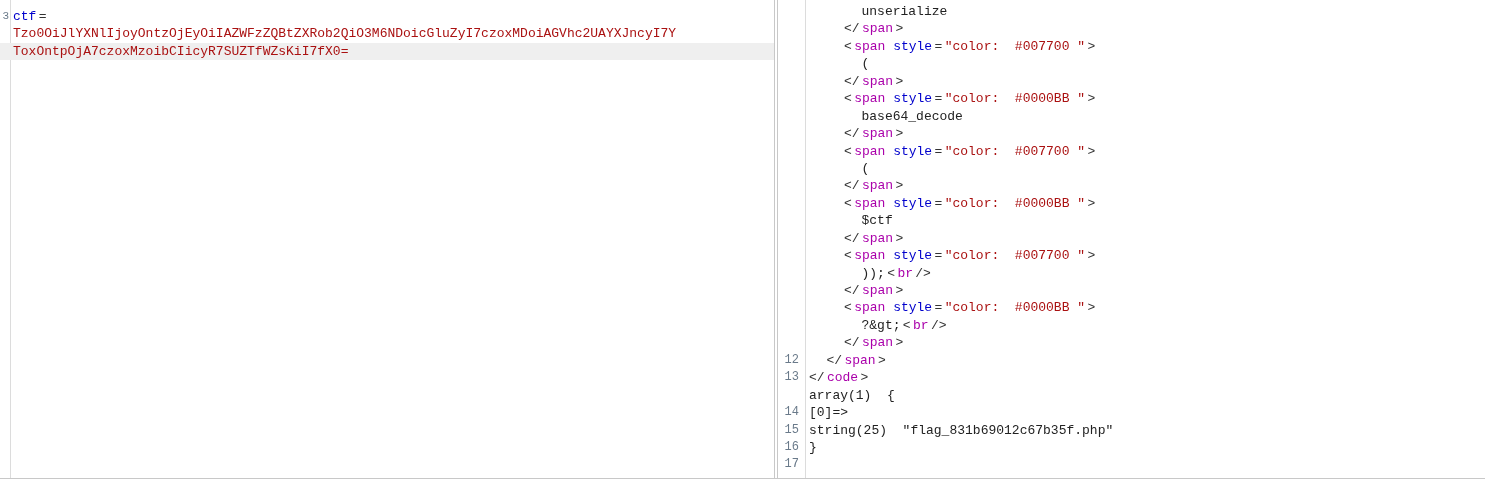  Describe the element at coordinates (961, 430) in the screenshot. I see `code-line: string(25) "flag_831b69012c67b35f.php"` at that location.